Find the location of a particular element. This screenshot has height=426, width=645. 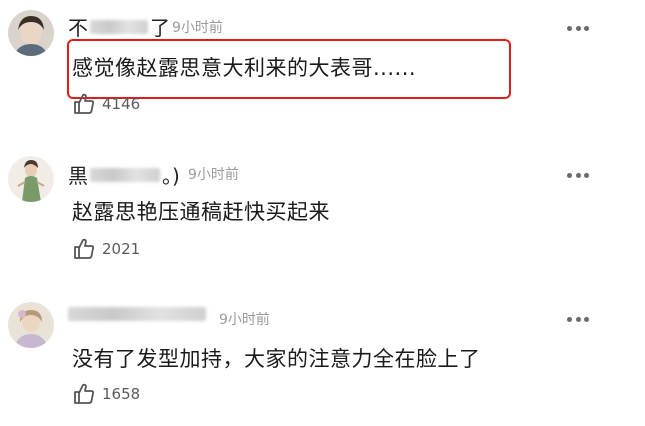

like-button: 2021 is located at coordinates (106, 249).